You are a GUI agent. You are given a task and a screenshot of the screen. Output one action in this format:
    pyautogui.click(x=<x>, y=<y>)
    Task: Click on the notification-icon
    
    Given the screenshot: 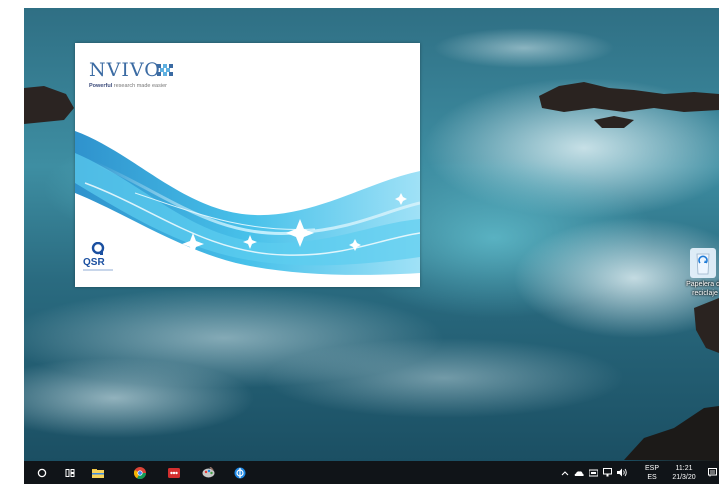 What is the action you would take?
    pyautogui.click(x=712, y=472)
    